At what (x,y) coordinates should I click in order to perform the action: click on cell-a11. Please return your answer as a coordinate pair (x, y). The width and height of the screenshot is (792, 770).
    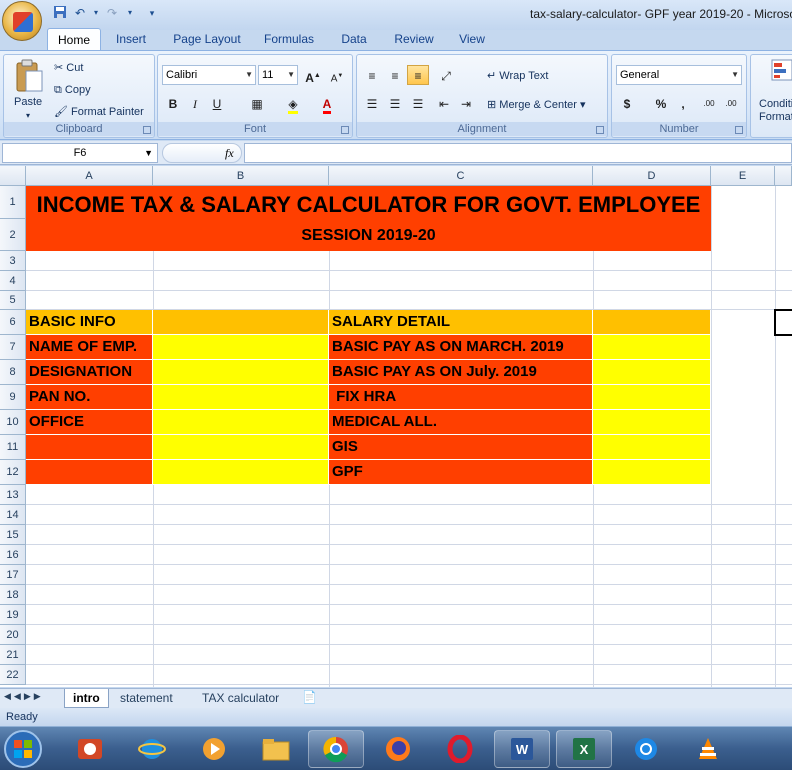
    Looking at the image, I should click on (89, 447).